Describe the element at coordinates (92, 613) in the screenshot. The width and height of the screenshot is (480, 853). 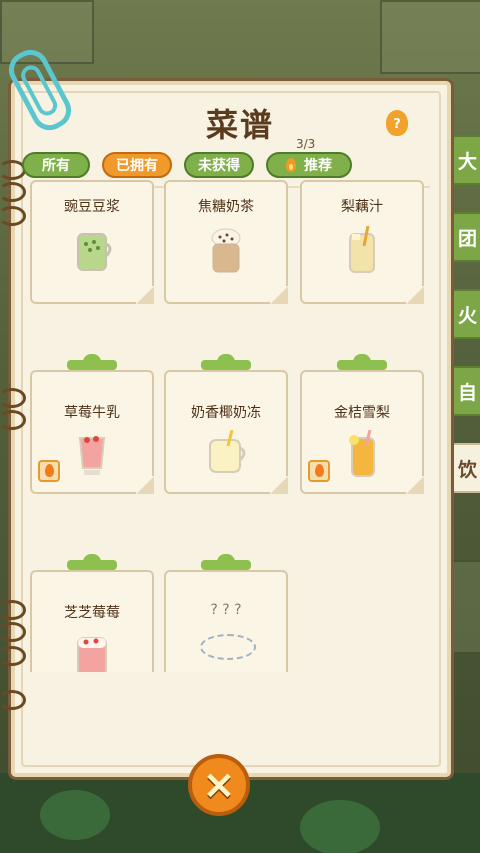
I see `recipe-name: 芝芝莓莓` at that location.